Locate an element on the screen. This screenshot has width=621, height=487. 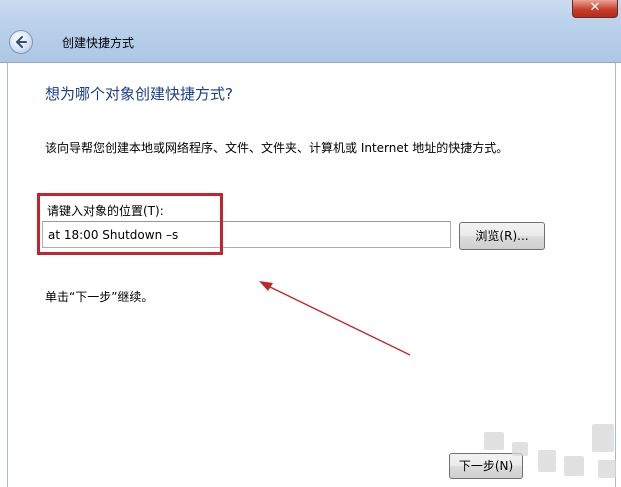
annotation-arrow is located at coordinates (335, 318).